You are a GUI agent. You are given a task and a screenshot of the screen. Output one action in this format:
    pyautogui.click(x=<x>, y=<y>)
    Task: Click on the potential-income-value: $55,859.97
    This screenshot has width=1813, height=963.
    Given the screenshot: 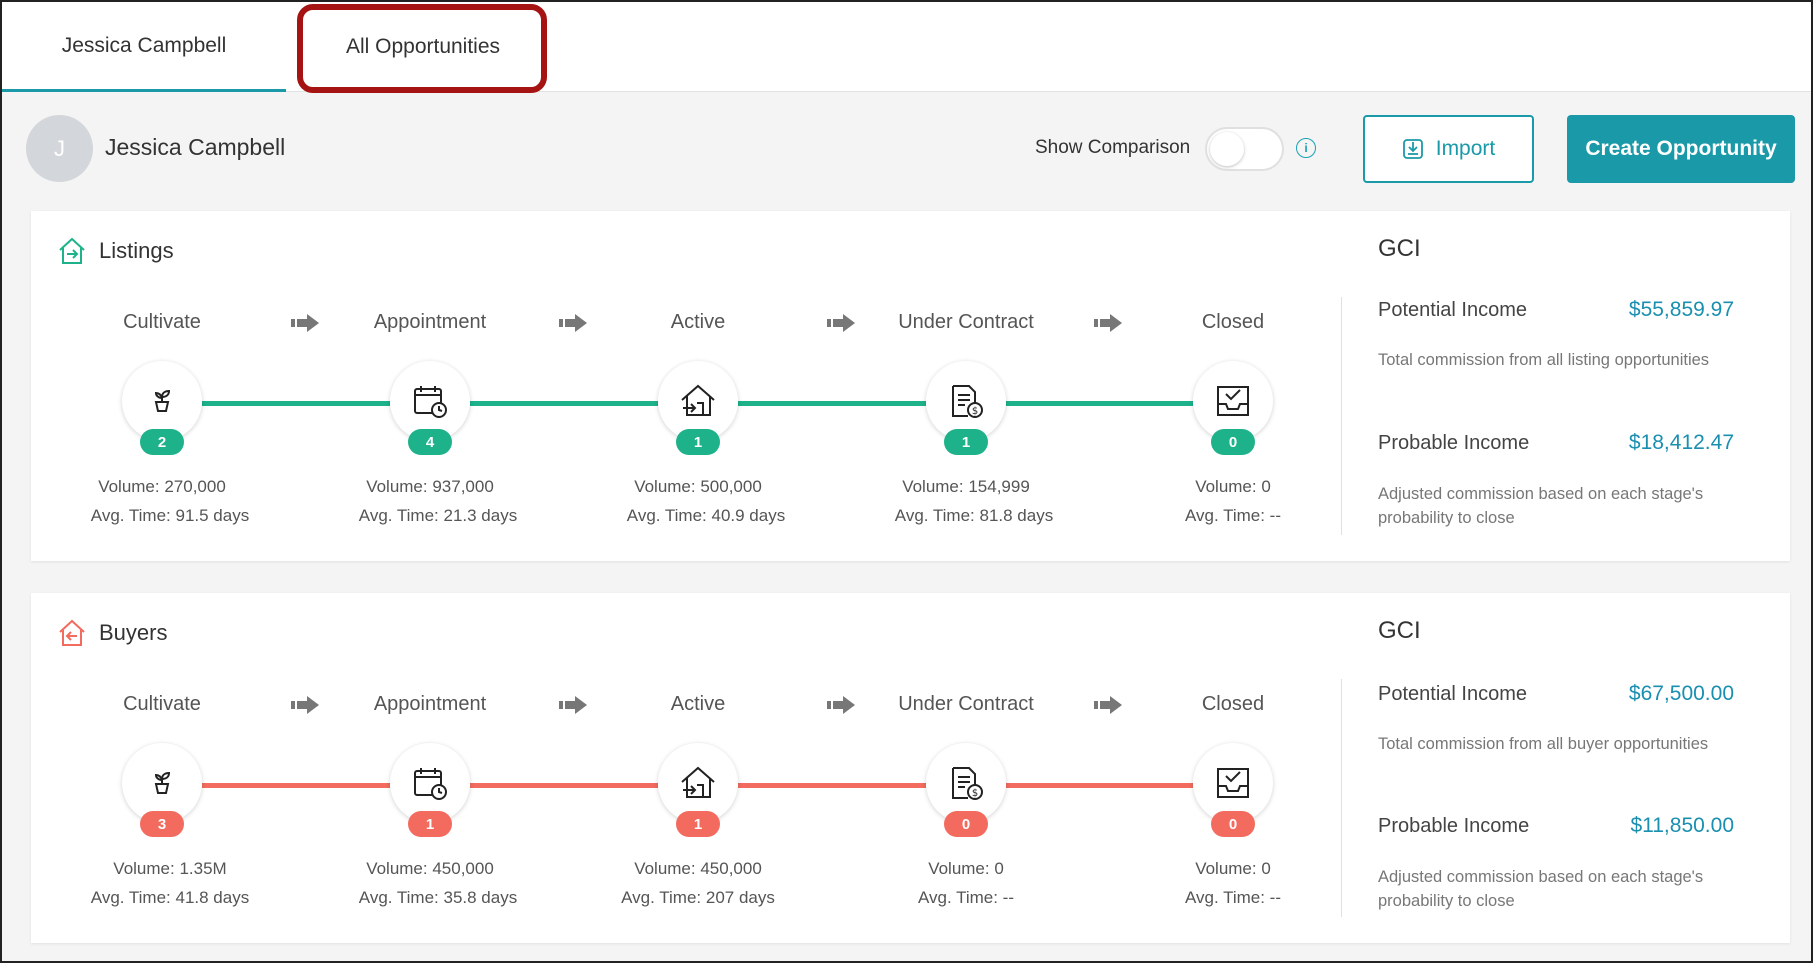 What is the action you would take?
    pyautogui.click(x=1681, y=309)
    